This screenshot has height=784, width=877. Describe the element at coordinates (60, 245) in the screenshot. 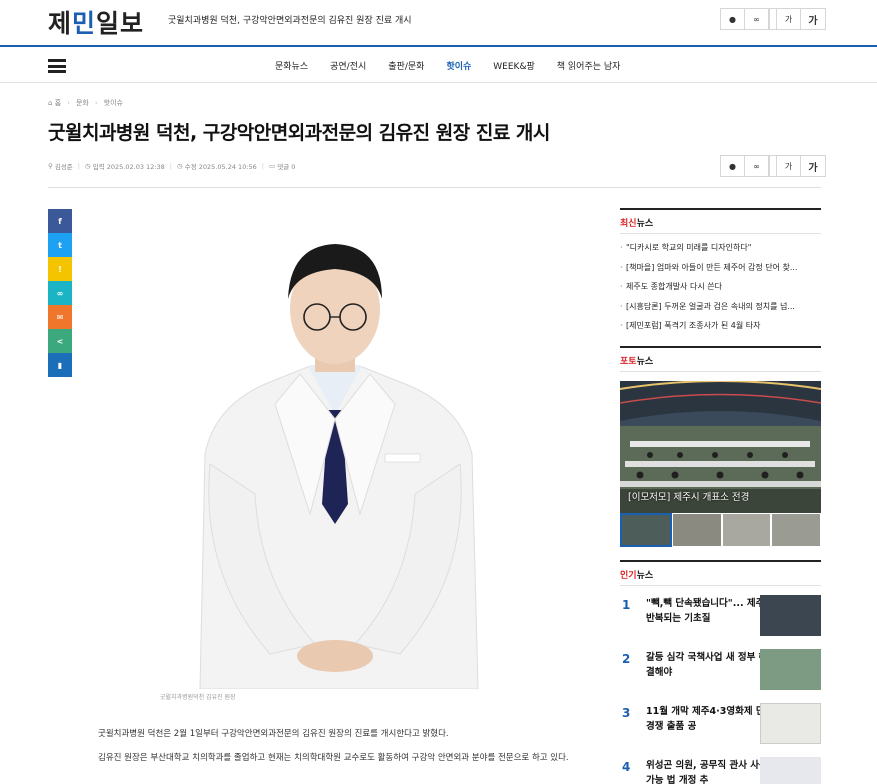

I see `twitter-icon: t` at that location.